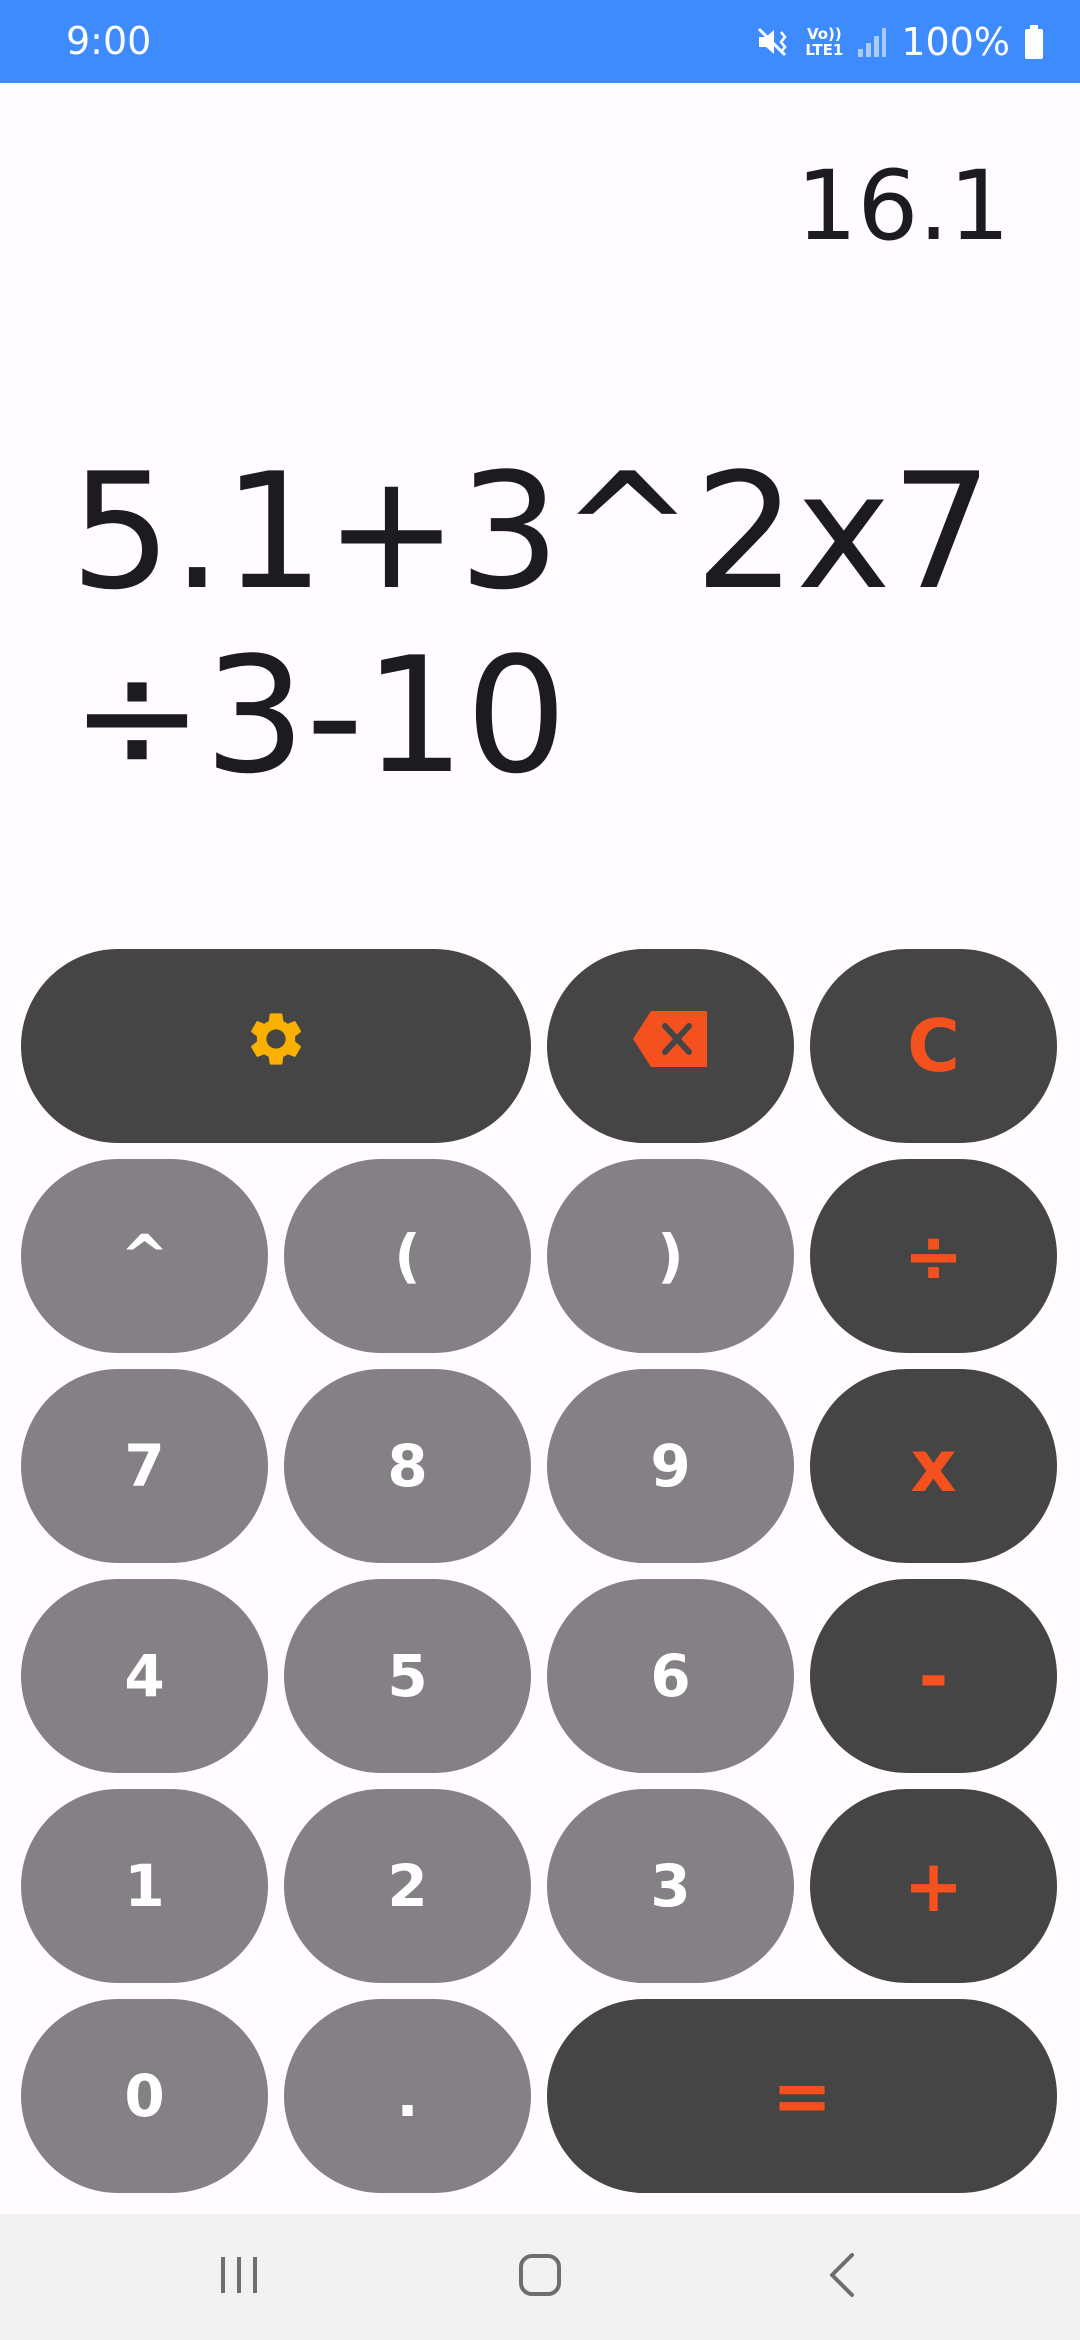 Image resolution: width=1080 pixels, height=2340 pixels. What do you see at coordinates (670, 1886) in the screenshot?
I see `three-button: 3` at bounding box center [670, 1886].